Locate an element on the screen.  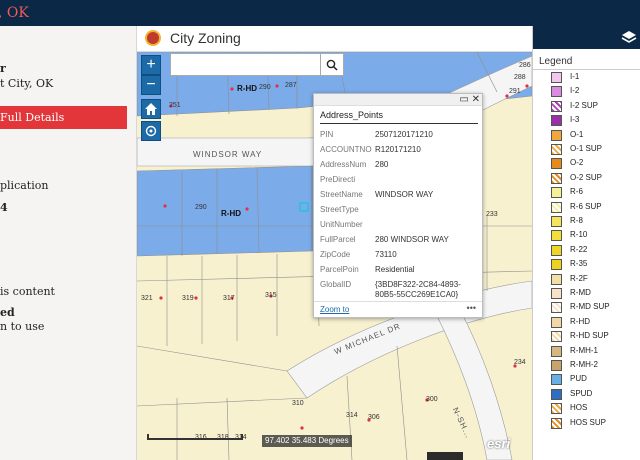
parcel-label: 251 is located at coordinates (175, 105).